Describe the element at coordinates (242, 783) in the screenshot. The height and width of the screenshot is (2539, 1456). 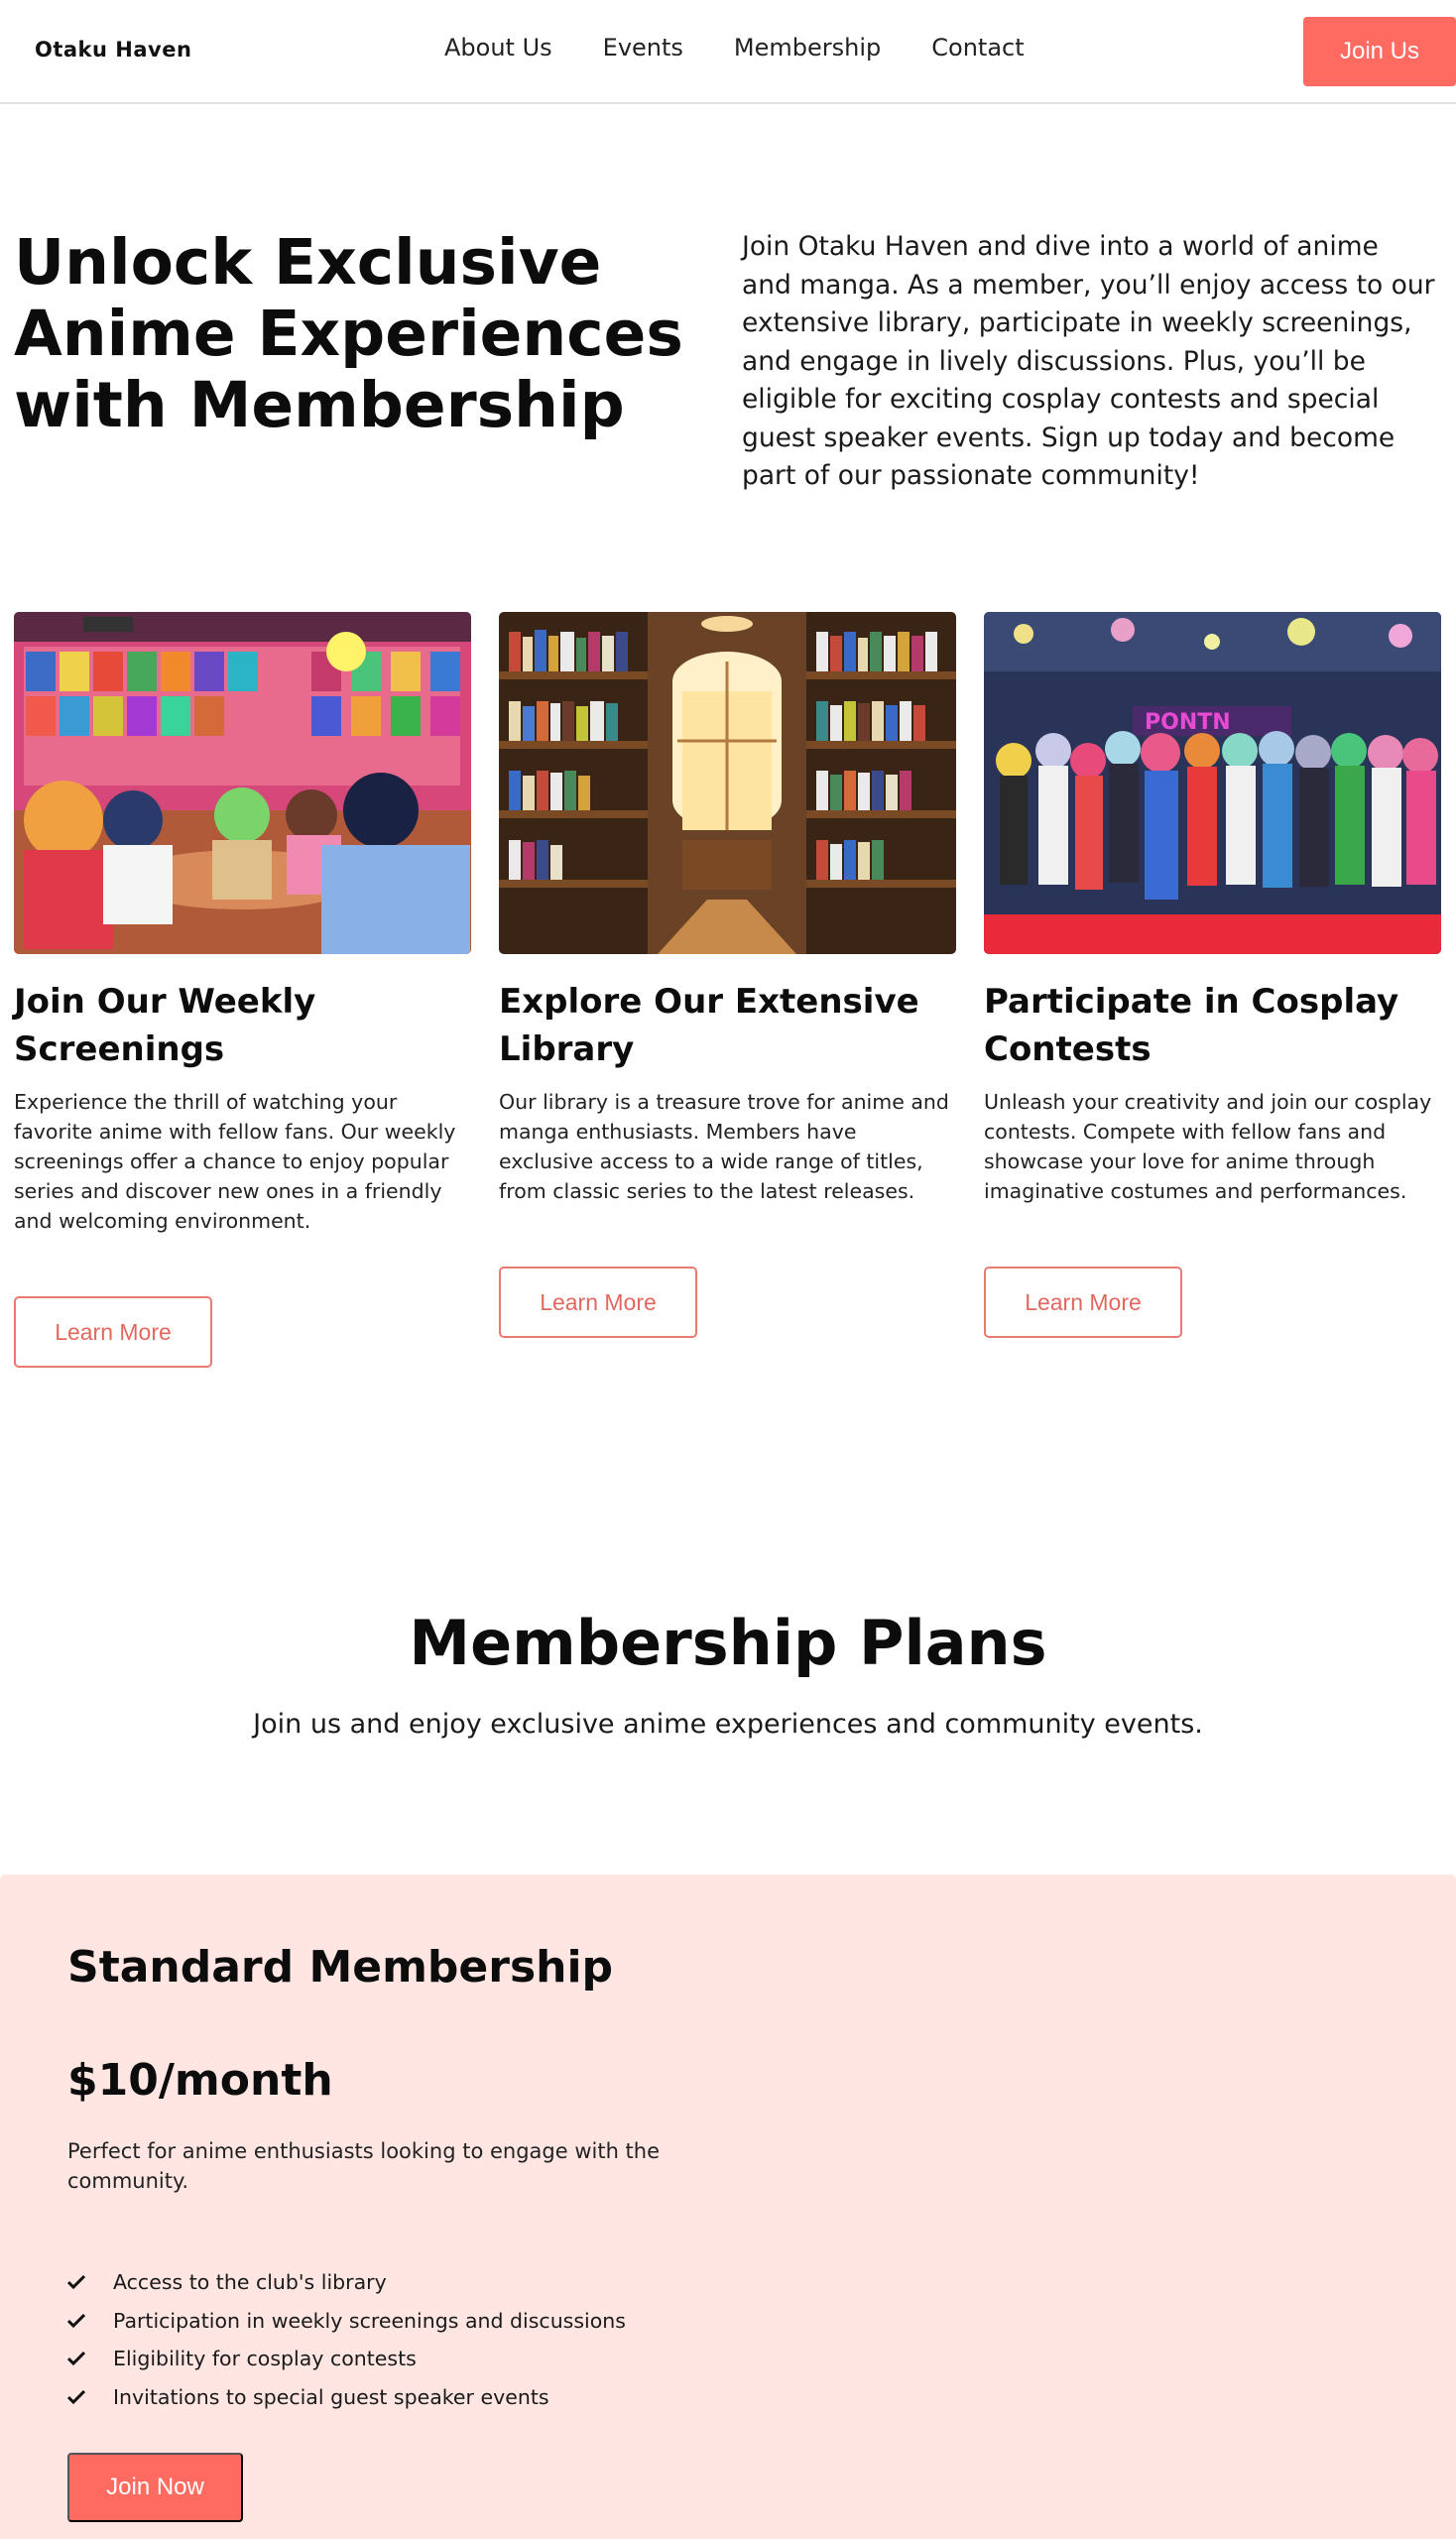
I see `anime-screening-room-image` at that location.